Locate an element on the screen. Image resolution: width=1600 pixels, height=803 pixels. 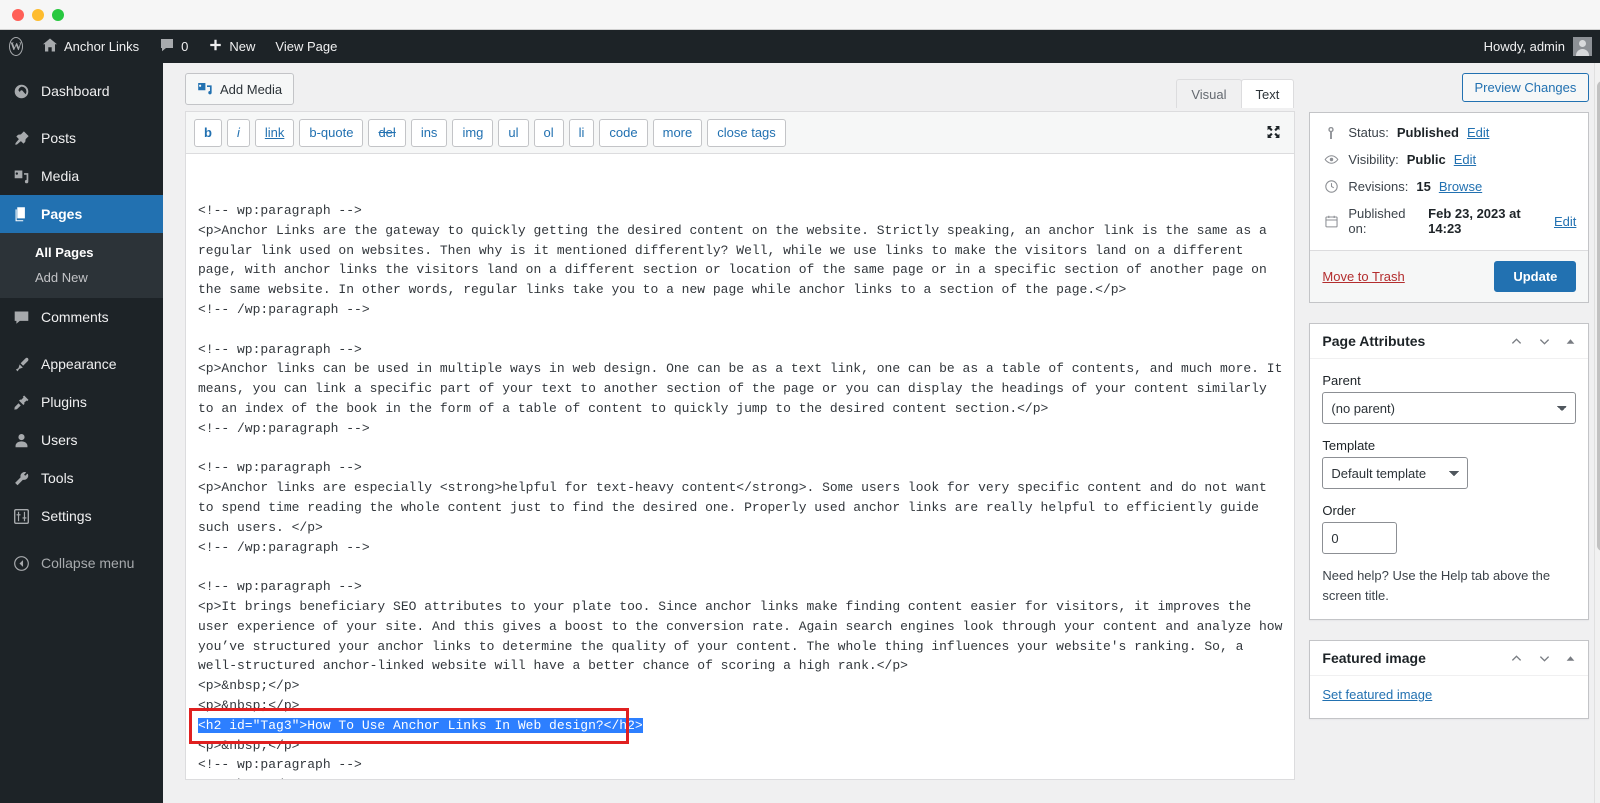
my-account-menu: Howdy, admin is located at coordinates (1542, 46).